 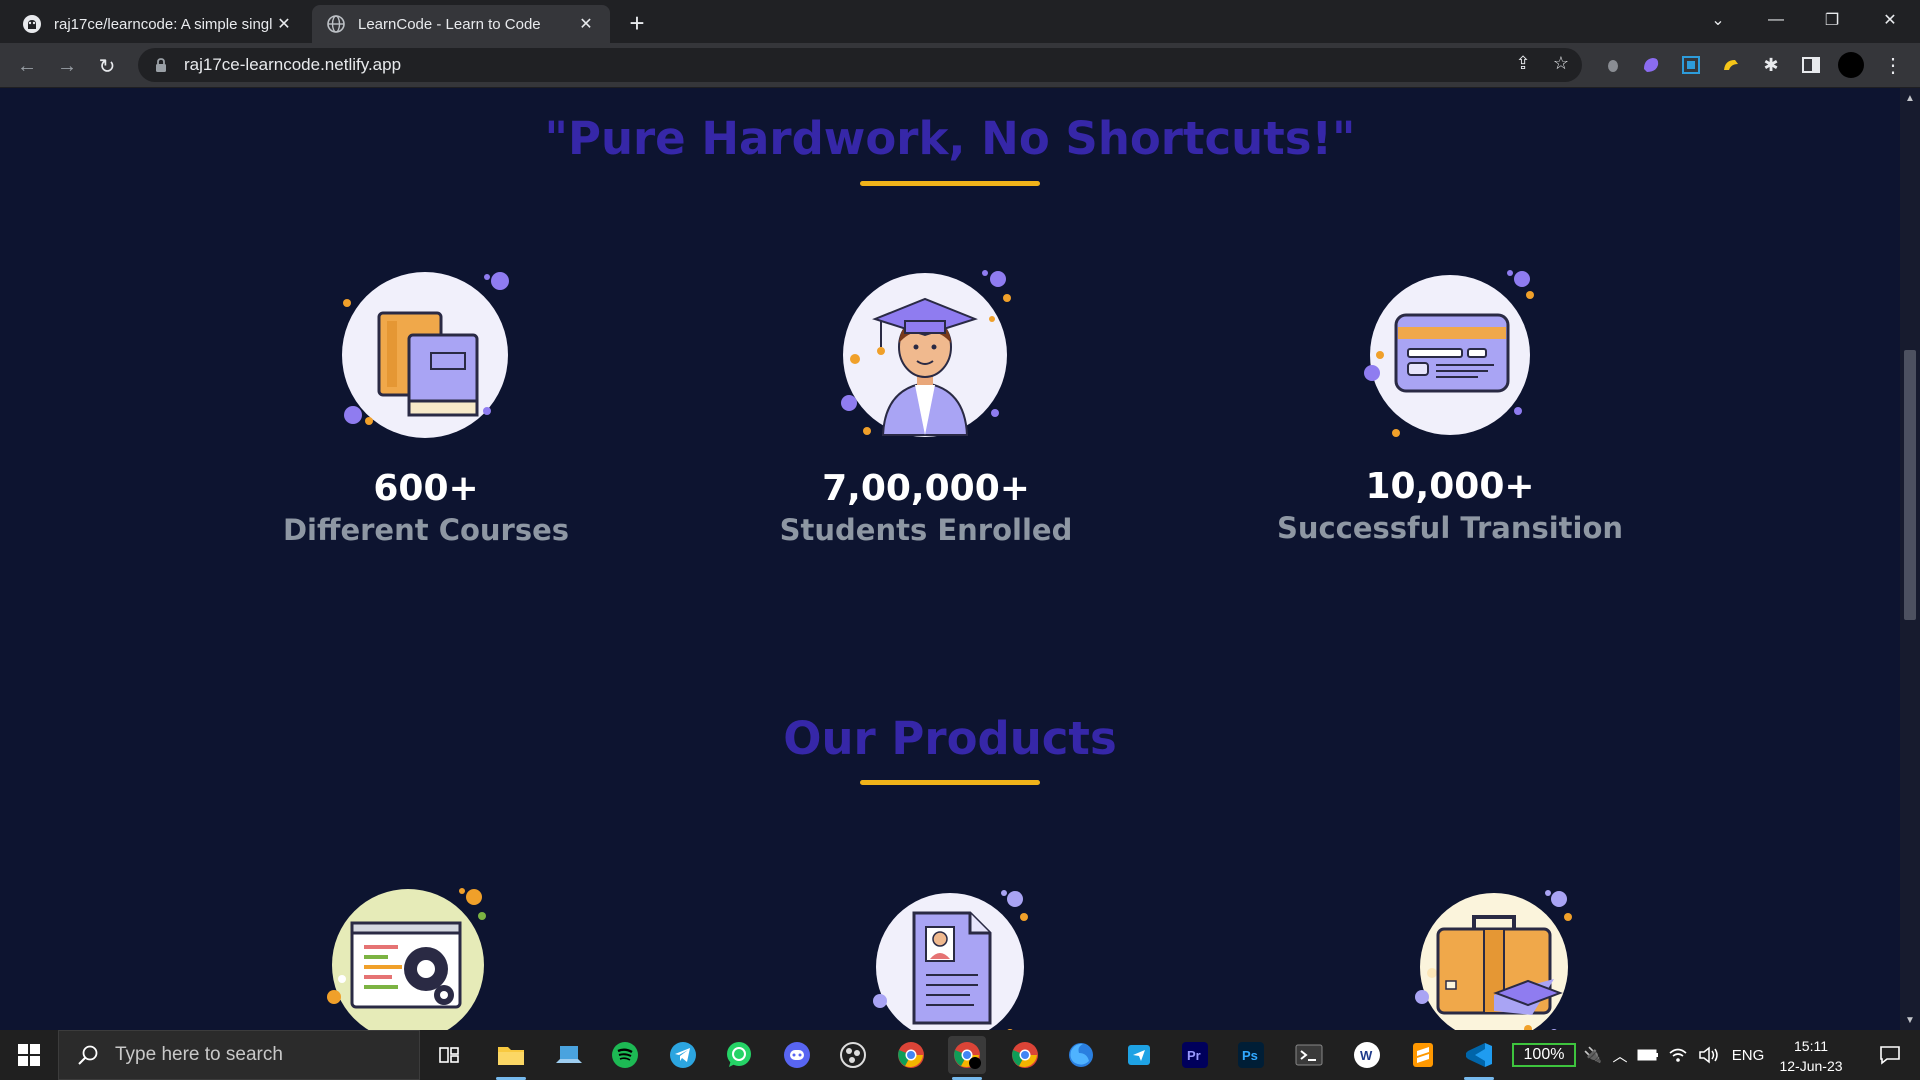 What do you see at coordinates (1851, 65) in the screenshot?
I see `profile-avatar` at bounding box center [1851, 65].